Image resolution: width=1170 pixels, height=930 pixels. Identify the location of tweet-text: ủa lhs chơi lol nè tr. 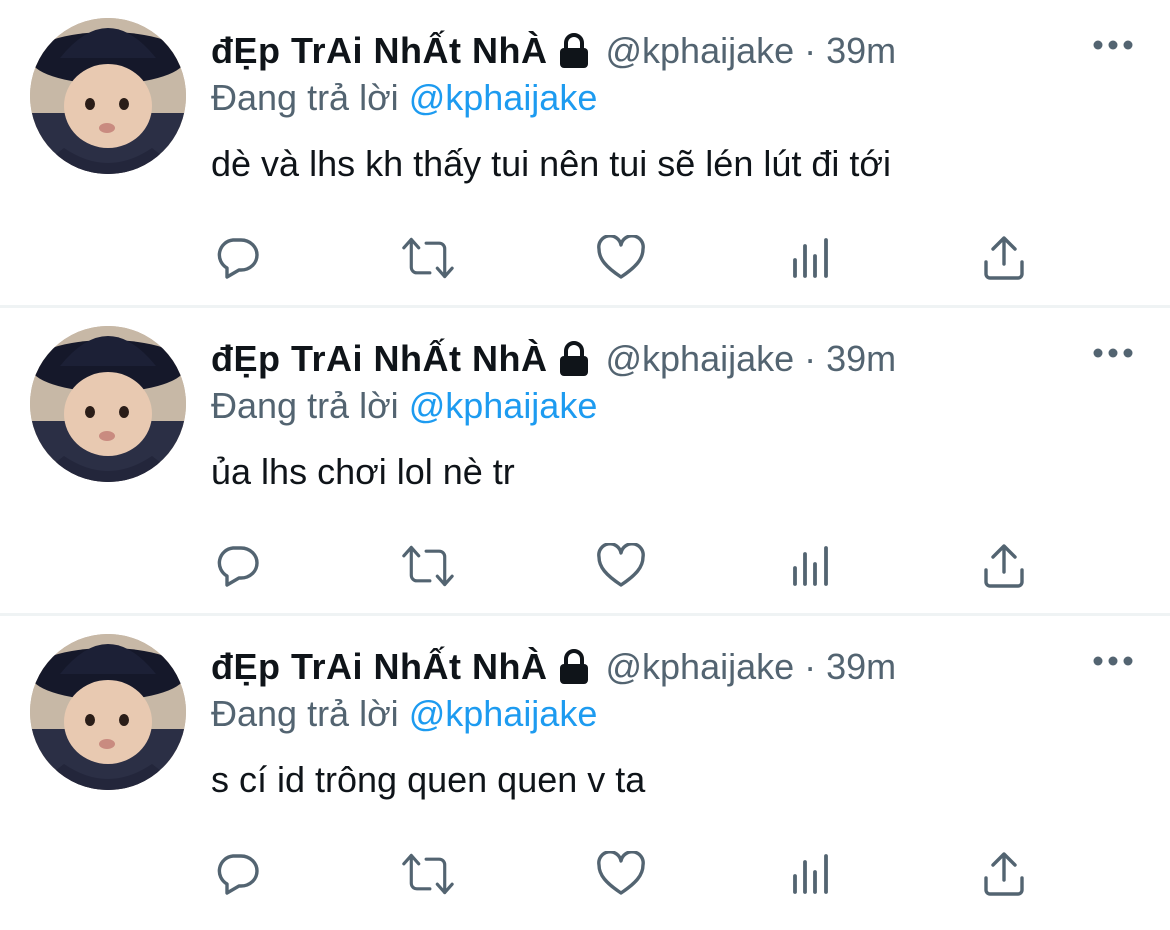
(363, 471).